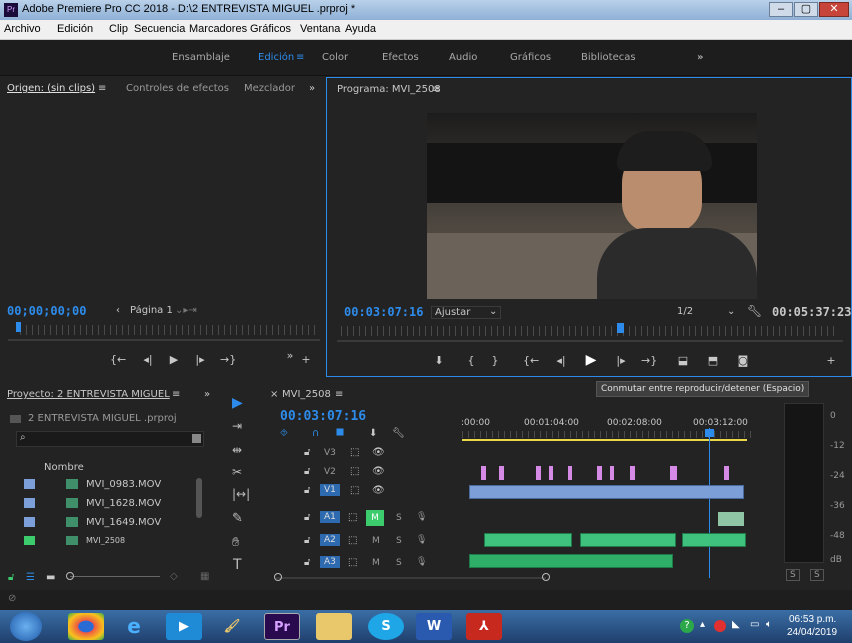 The height and width of the screenshot is (643, 852). What do you see at coordinates (361, 473) in the screenshot?
I see `track-header-v2: 🔓︎ V2 ⬚ 👁︎` at bounding box center [361, 473].